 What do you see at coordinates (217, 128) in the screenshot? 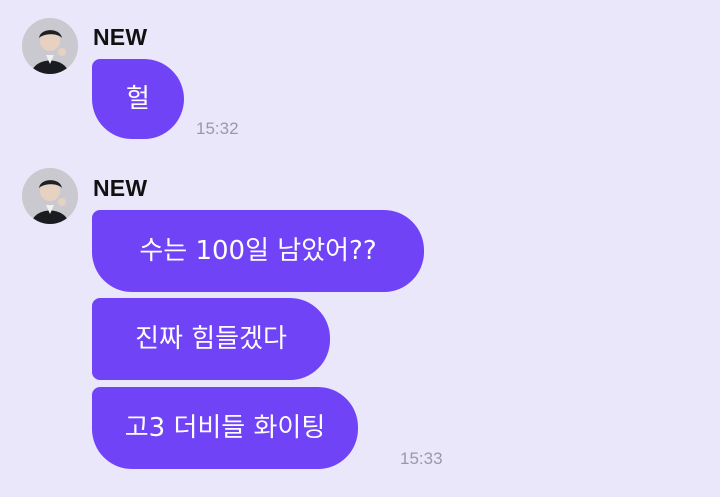
I see `message-timestamp: 15:32` at bounding box center [217, 128].